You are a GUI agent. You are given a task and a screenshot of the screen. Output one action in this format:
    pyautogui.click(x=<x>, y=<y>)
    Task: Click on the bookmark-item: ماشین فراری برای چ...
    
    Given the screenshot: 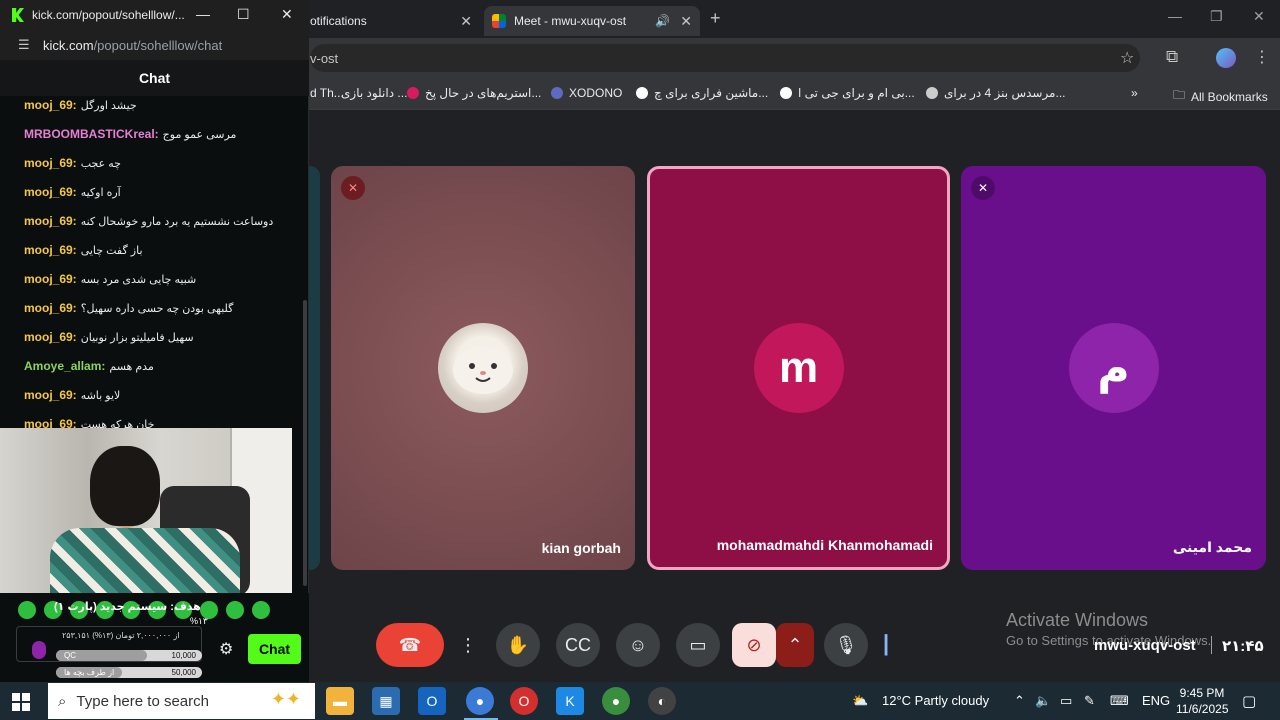 What is the action you would take?
    pyautogui.click(x=702, y=93)
    